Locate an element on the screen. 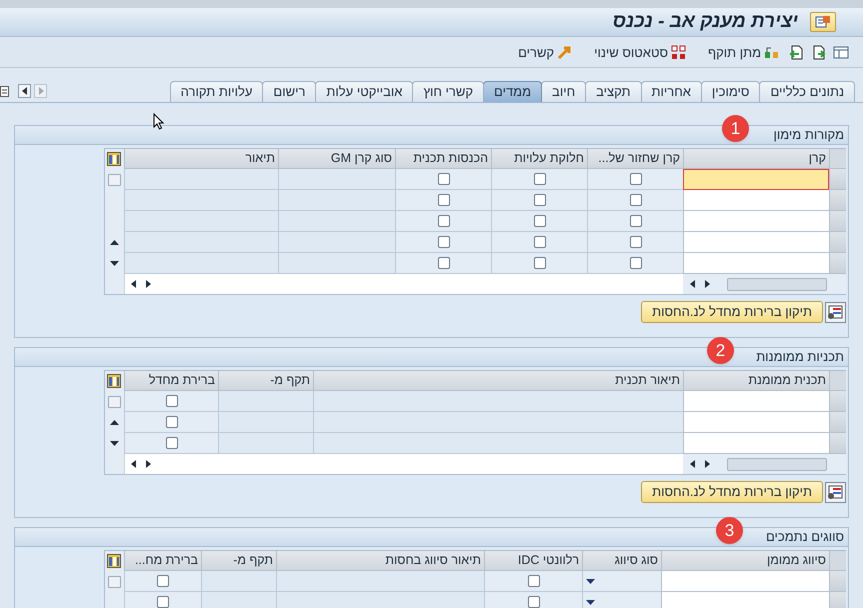 The height and width of the screenshot is (608, 863). column-header: תיאור תכנית is located at coordinates (498, 381).